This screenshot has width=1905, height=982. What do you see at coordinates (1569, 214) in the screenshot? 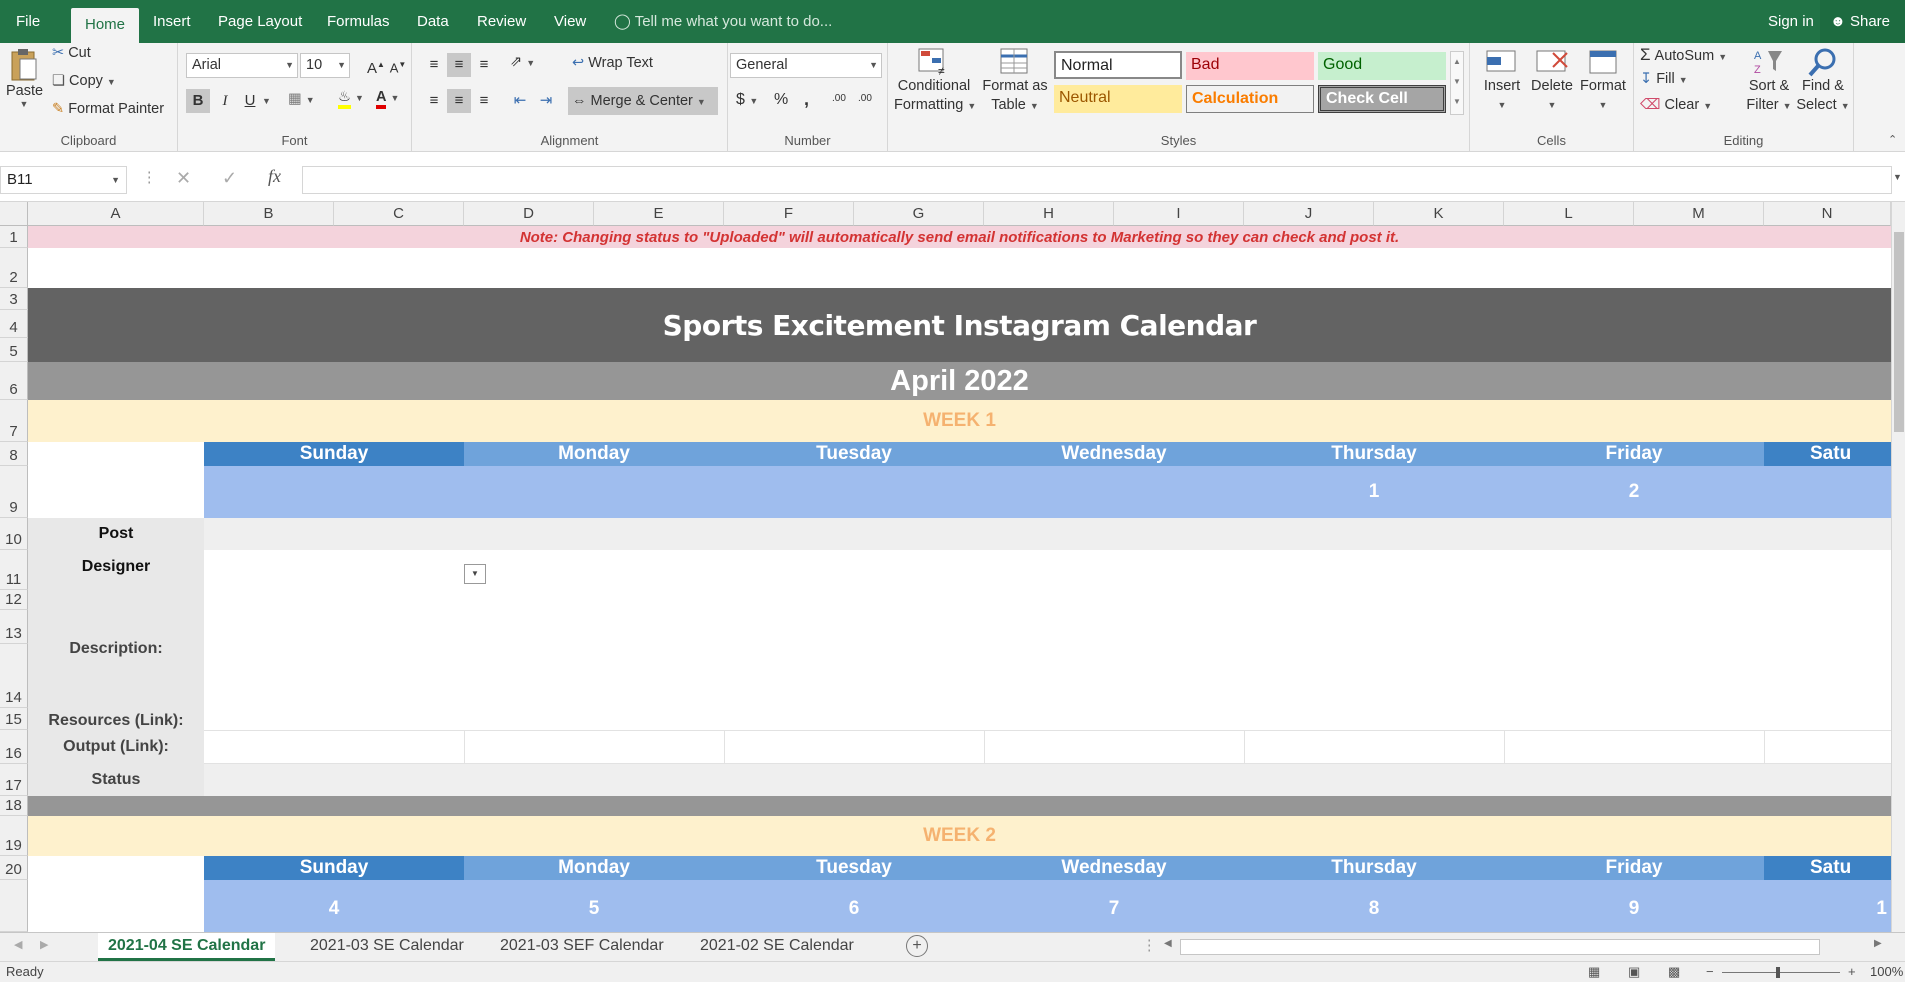
I see `col-header-l: L` at bounding box center [1569, 214].